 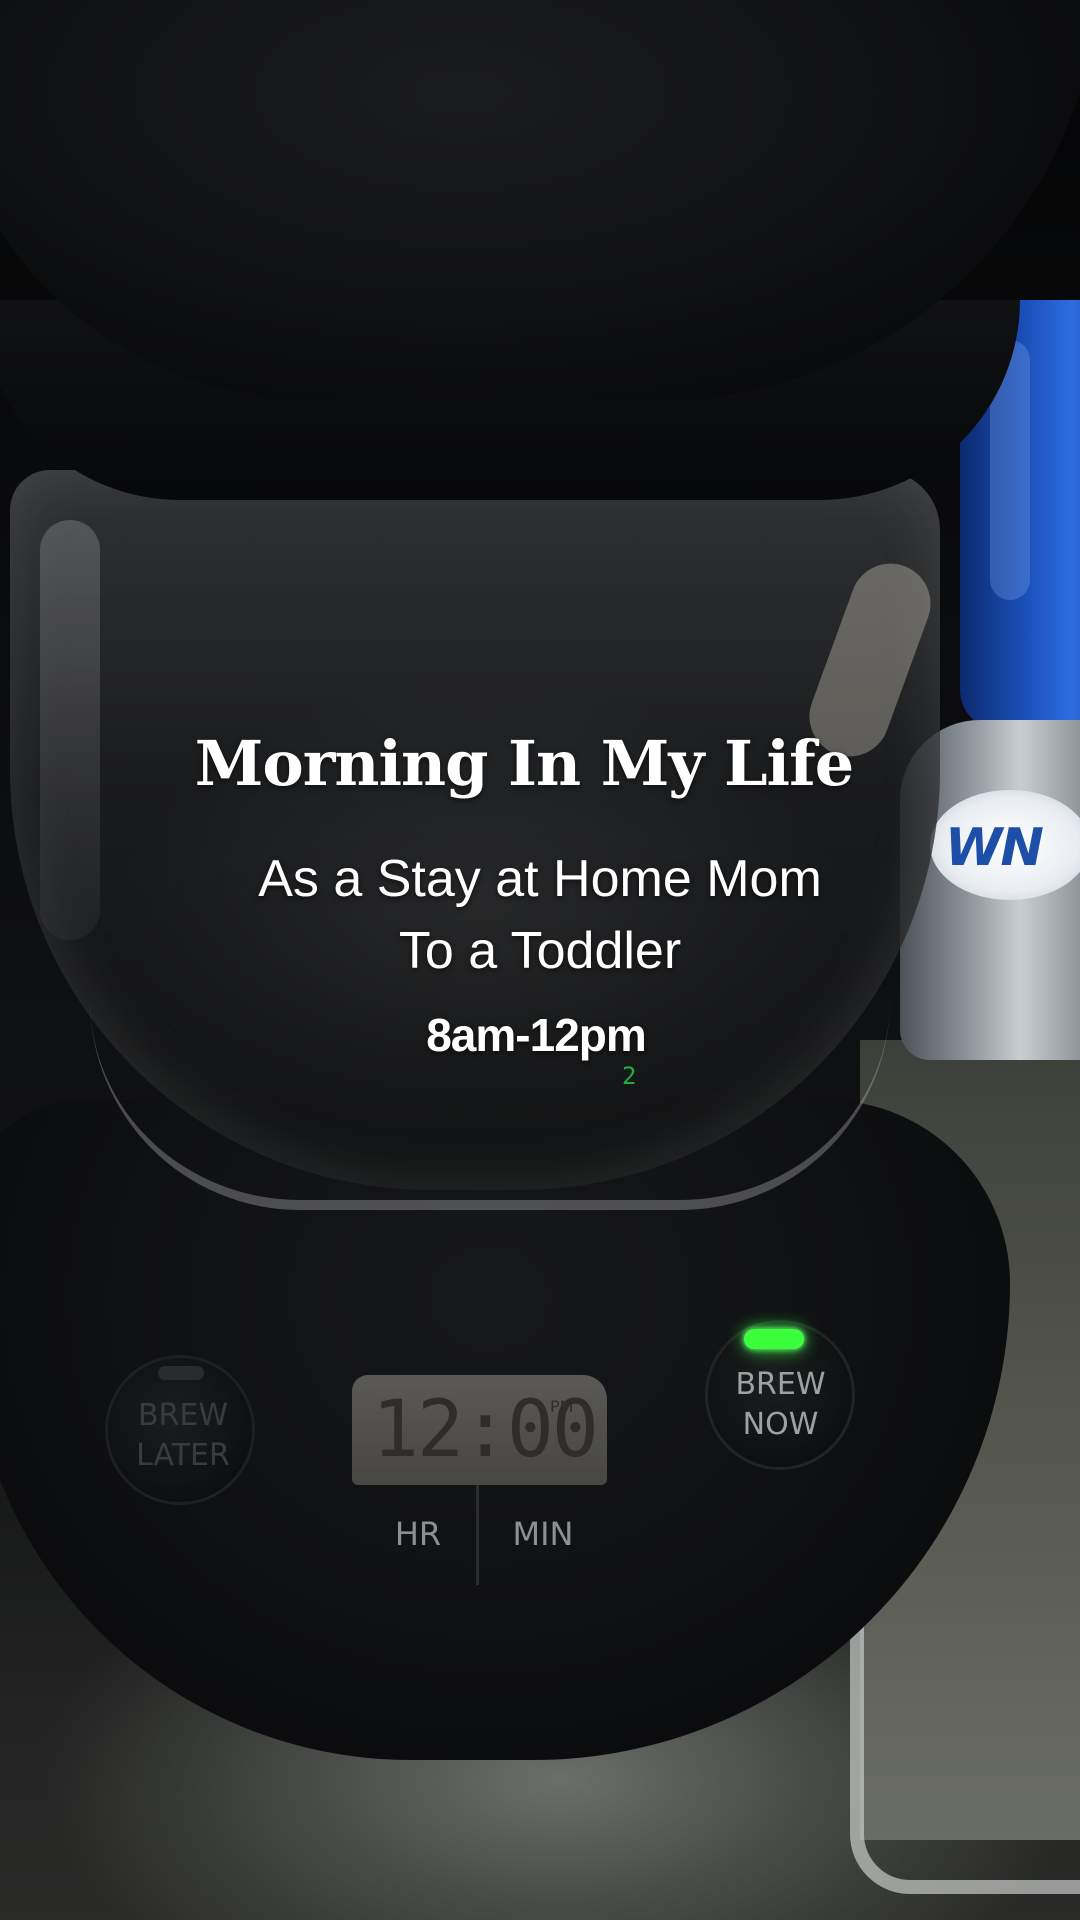 I want to click on led-reflection: 2, so click(x=629, y=1076).